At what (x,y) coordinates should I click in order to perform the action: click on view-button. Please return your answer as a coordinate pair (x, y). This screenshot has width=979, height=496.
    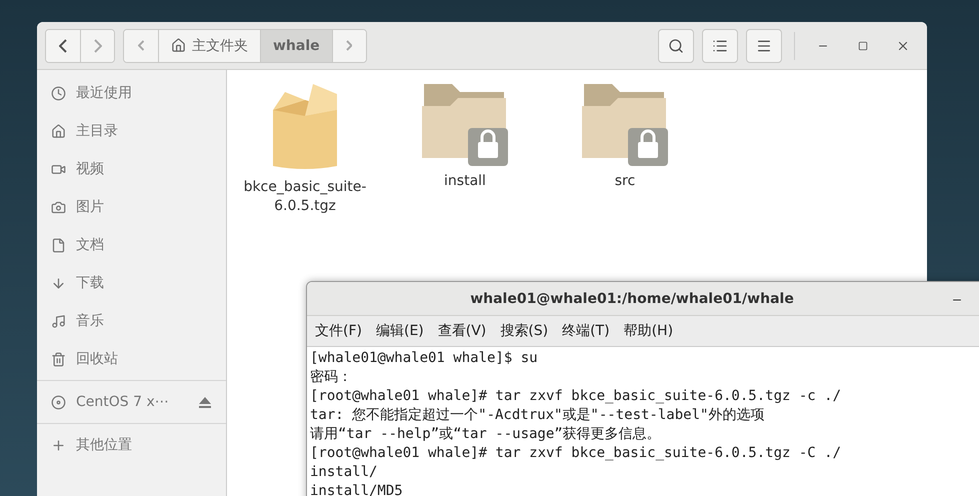
    Looking at the image, I should click on (720, 45).